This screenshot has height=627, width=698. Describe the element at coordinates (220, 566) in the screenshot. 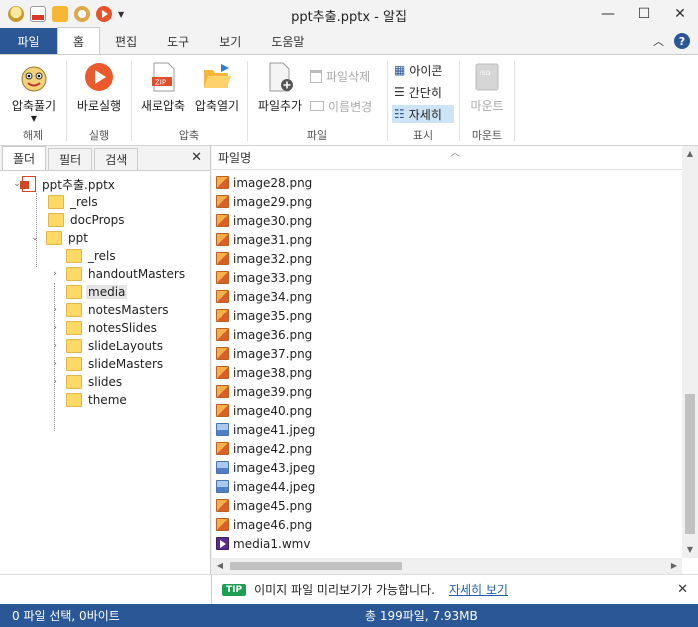

I see `scroll-left-icon: ◀` at that location.